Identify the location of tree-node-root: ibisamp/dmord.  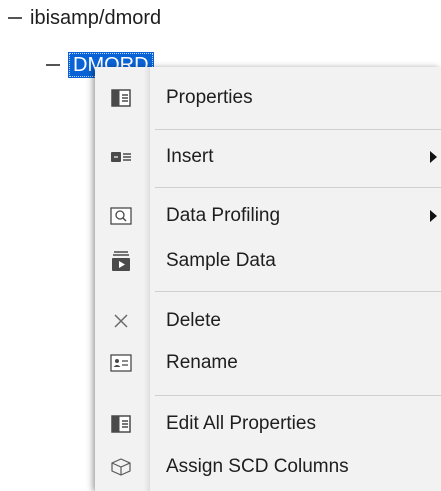
(84, 18).